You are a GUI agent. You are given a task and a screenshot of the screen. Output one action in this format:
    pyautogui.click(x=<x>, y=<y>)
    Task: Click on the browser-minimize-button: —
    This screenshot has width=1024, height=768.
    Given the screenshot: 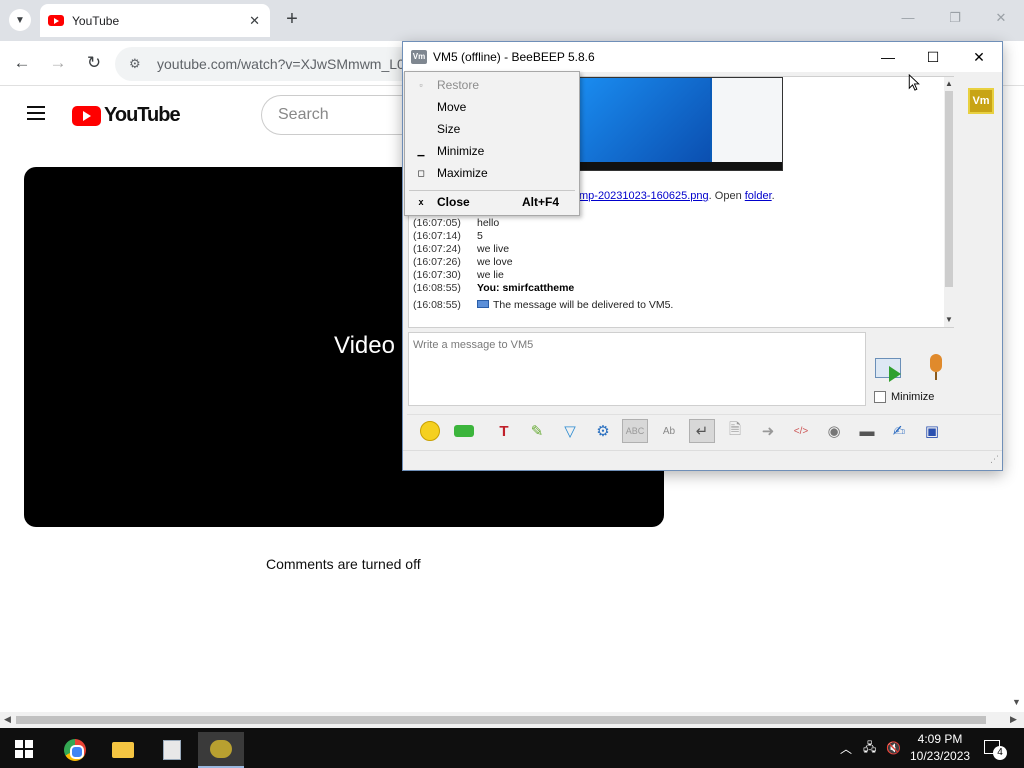 What is the action you would take?
    pyautogui.click(x=908, y=17)
    